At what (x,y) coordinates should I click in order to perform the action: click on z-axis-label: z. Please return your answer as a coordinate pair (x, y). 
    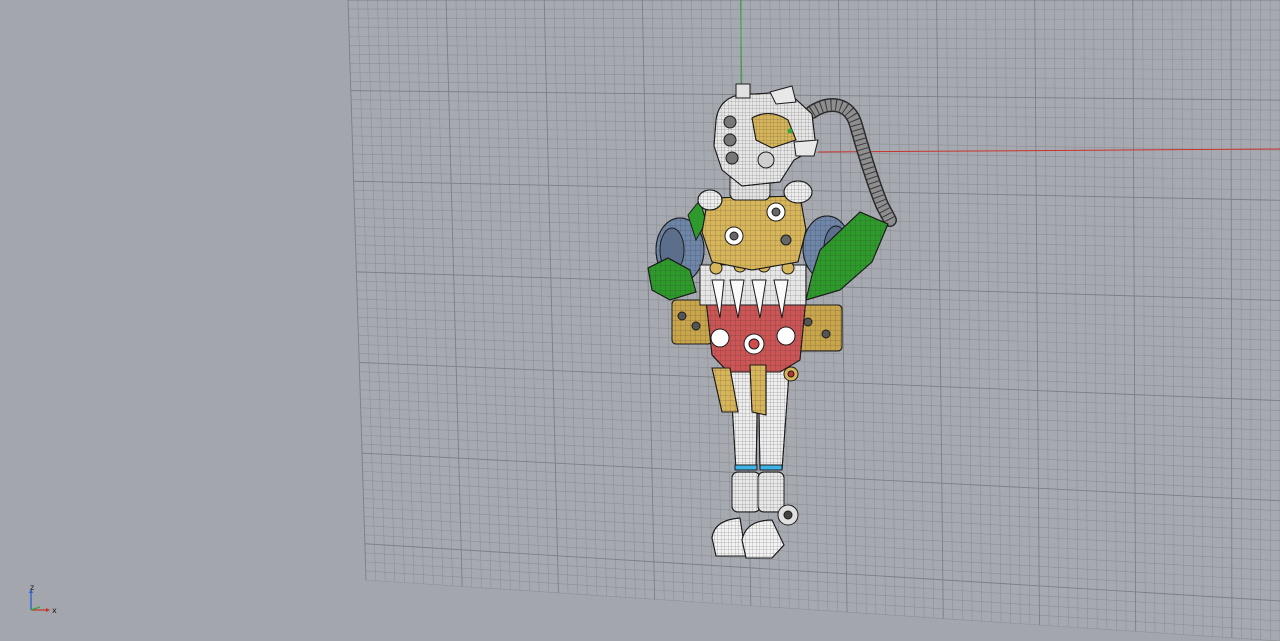
    Looking at the image, I should click on (32, 587).